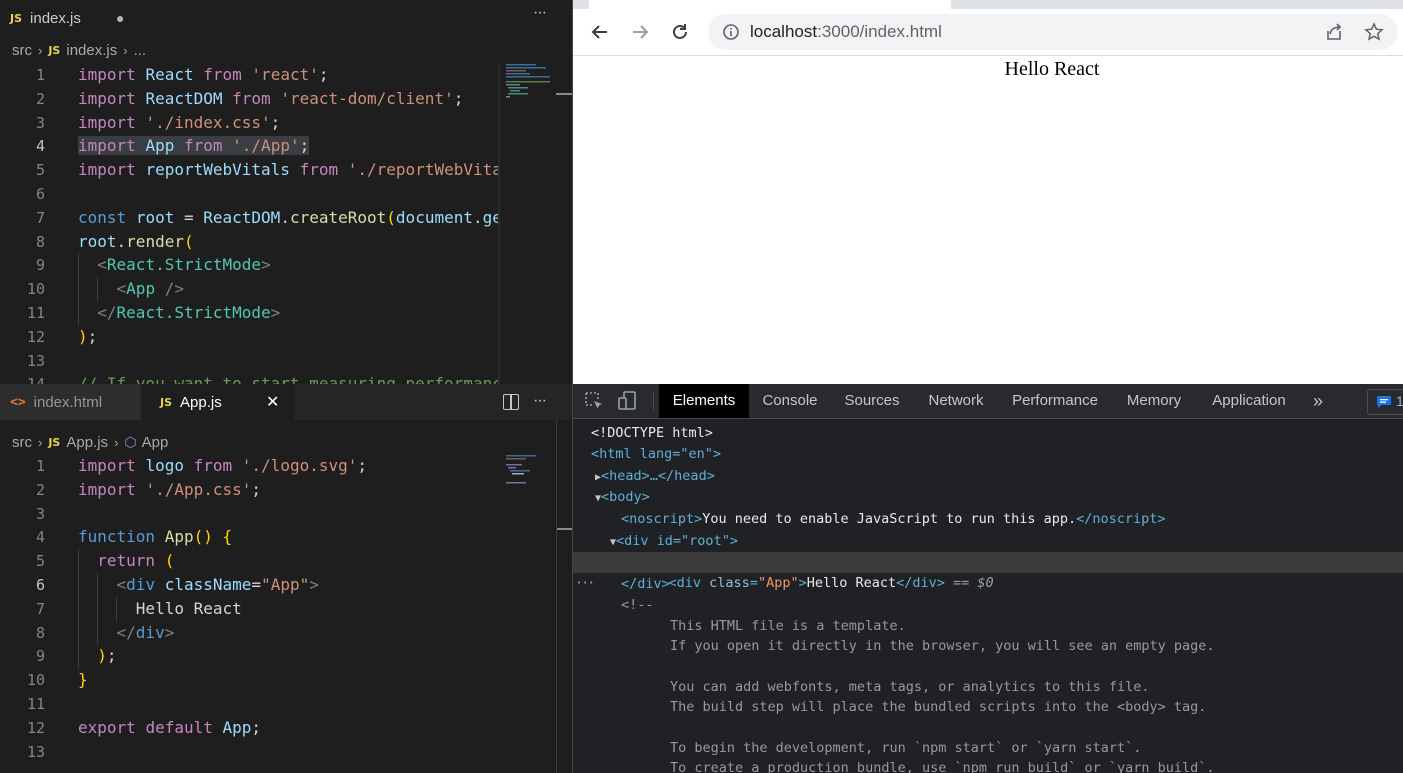 Image resolution: width=1403 pixels, height=773 pixels. Describe the element at coordinates (846, 32) in the screenshot. I see `url-text: localhost:3000/index.html` at that location.